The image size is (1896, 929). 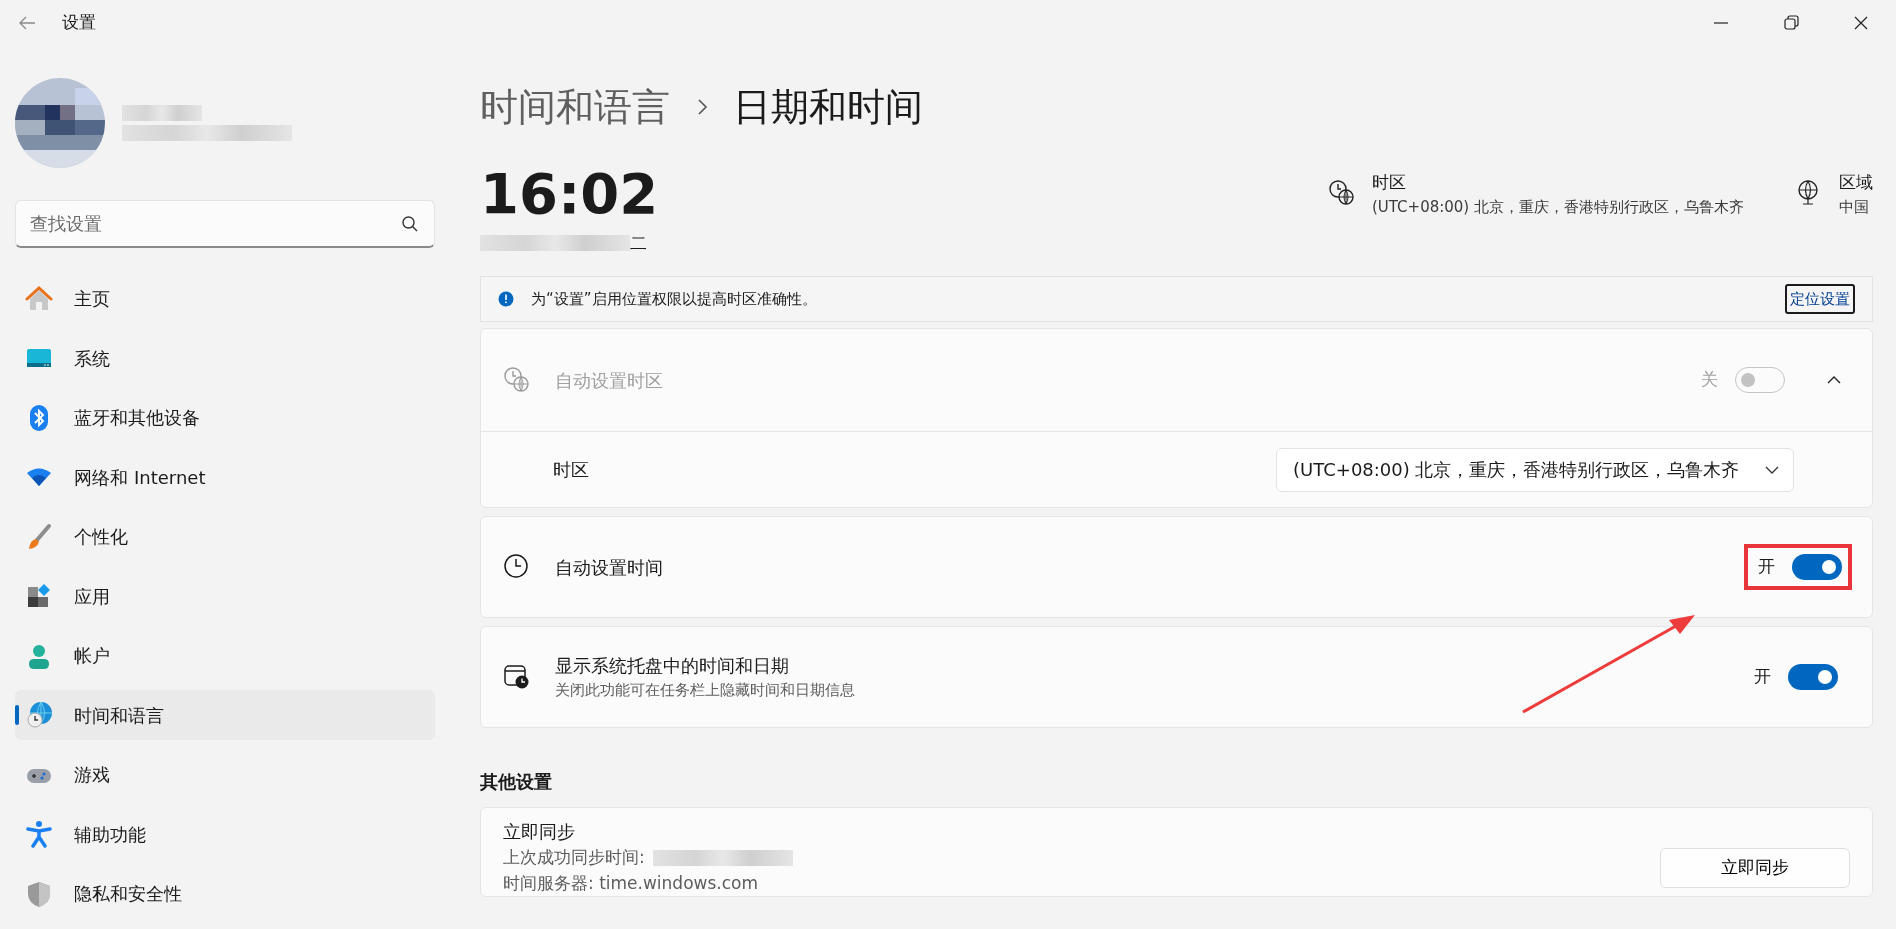 What do you see at coordinates (1791, 23) in the screenshot?
I see `restore-icon` at bounding box center [1791, 23].